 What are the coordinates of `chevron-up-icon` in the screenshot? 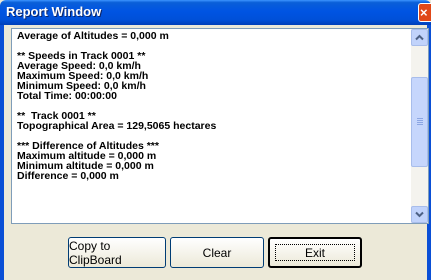 It's located at (419, 37).